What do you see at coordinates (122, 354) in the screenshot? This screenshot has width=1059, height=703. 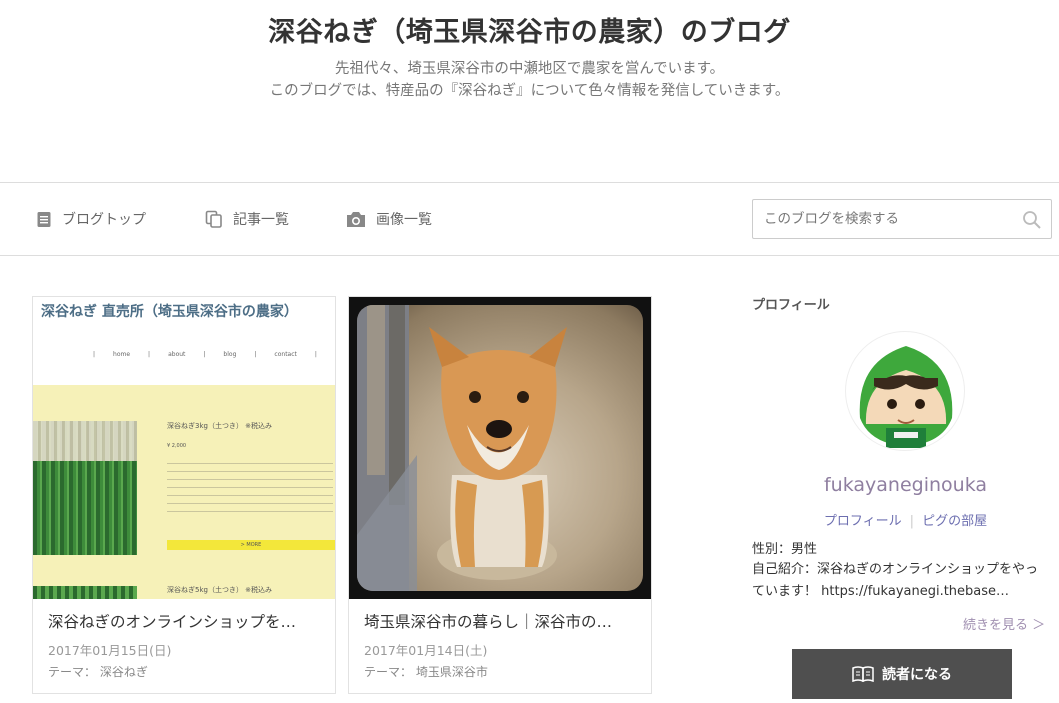 I see `shop-nav-item: home` at bounding box center [122, 354].